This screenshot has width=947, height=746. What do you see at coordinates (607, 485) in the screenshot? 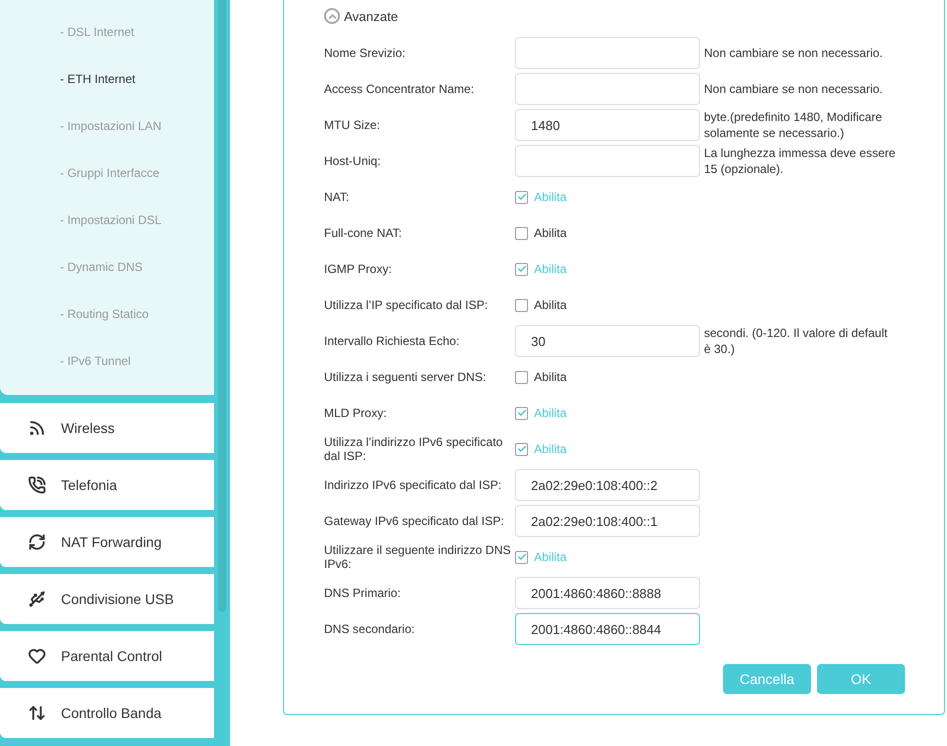
I see `input-field: 2a02:29e0:108:400::2` at bounding box center [607, 485].